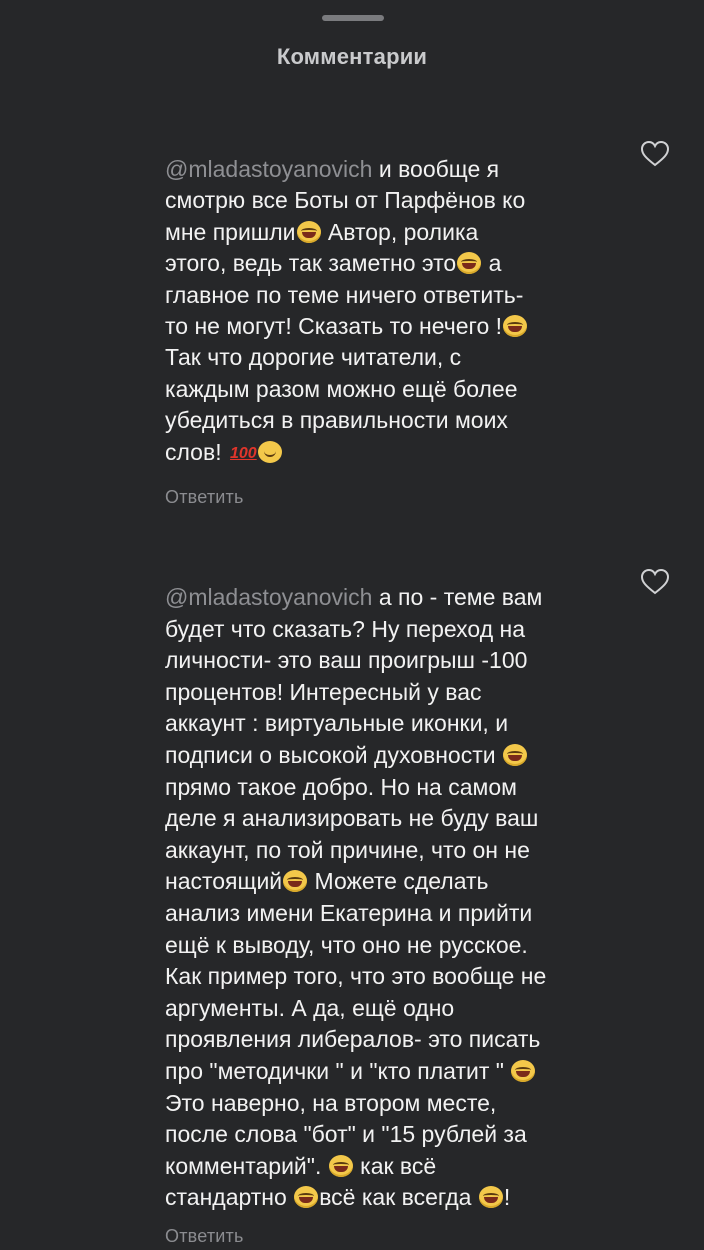  I want to click on hundred-points-emoji-icon: 100, so click(243, 453).